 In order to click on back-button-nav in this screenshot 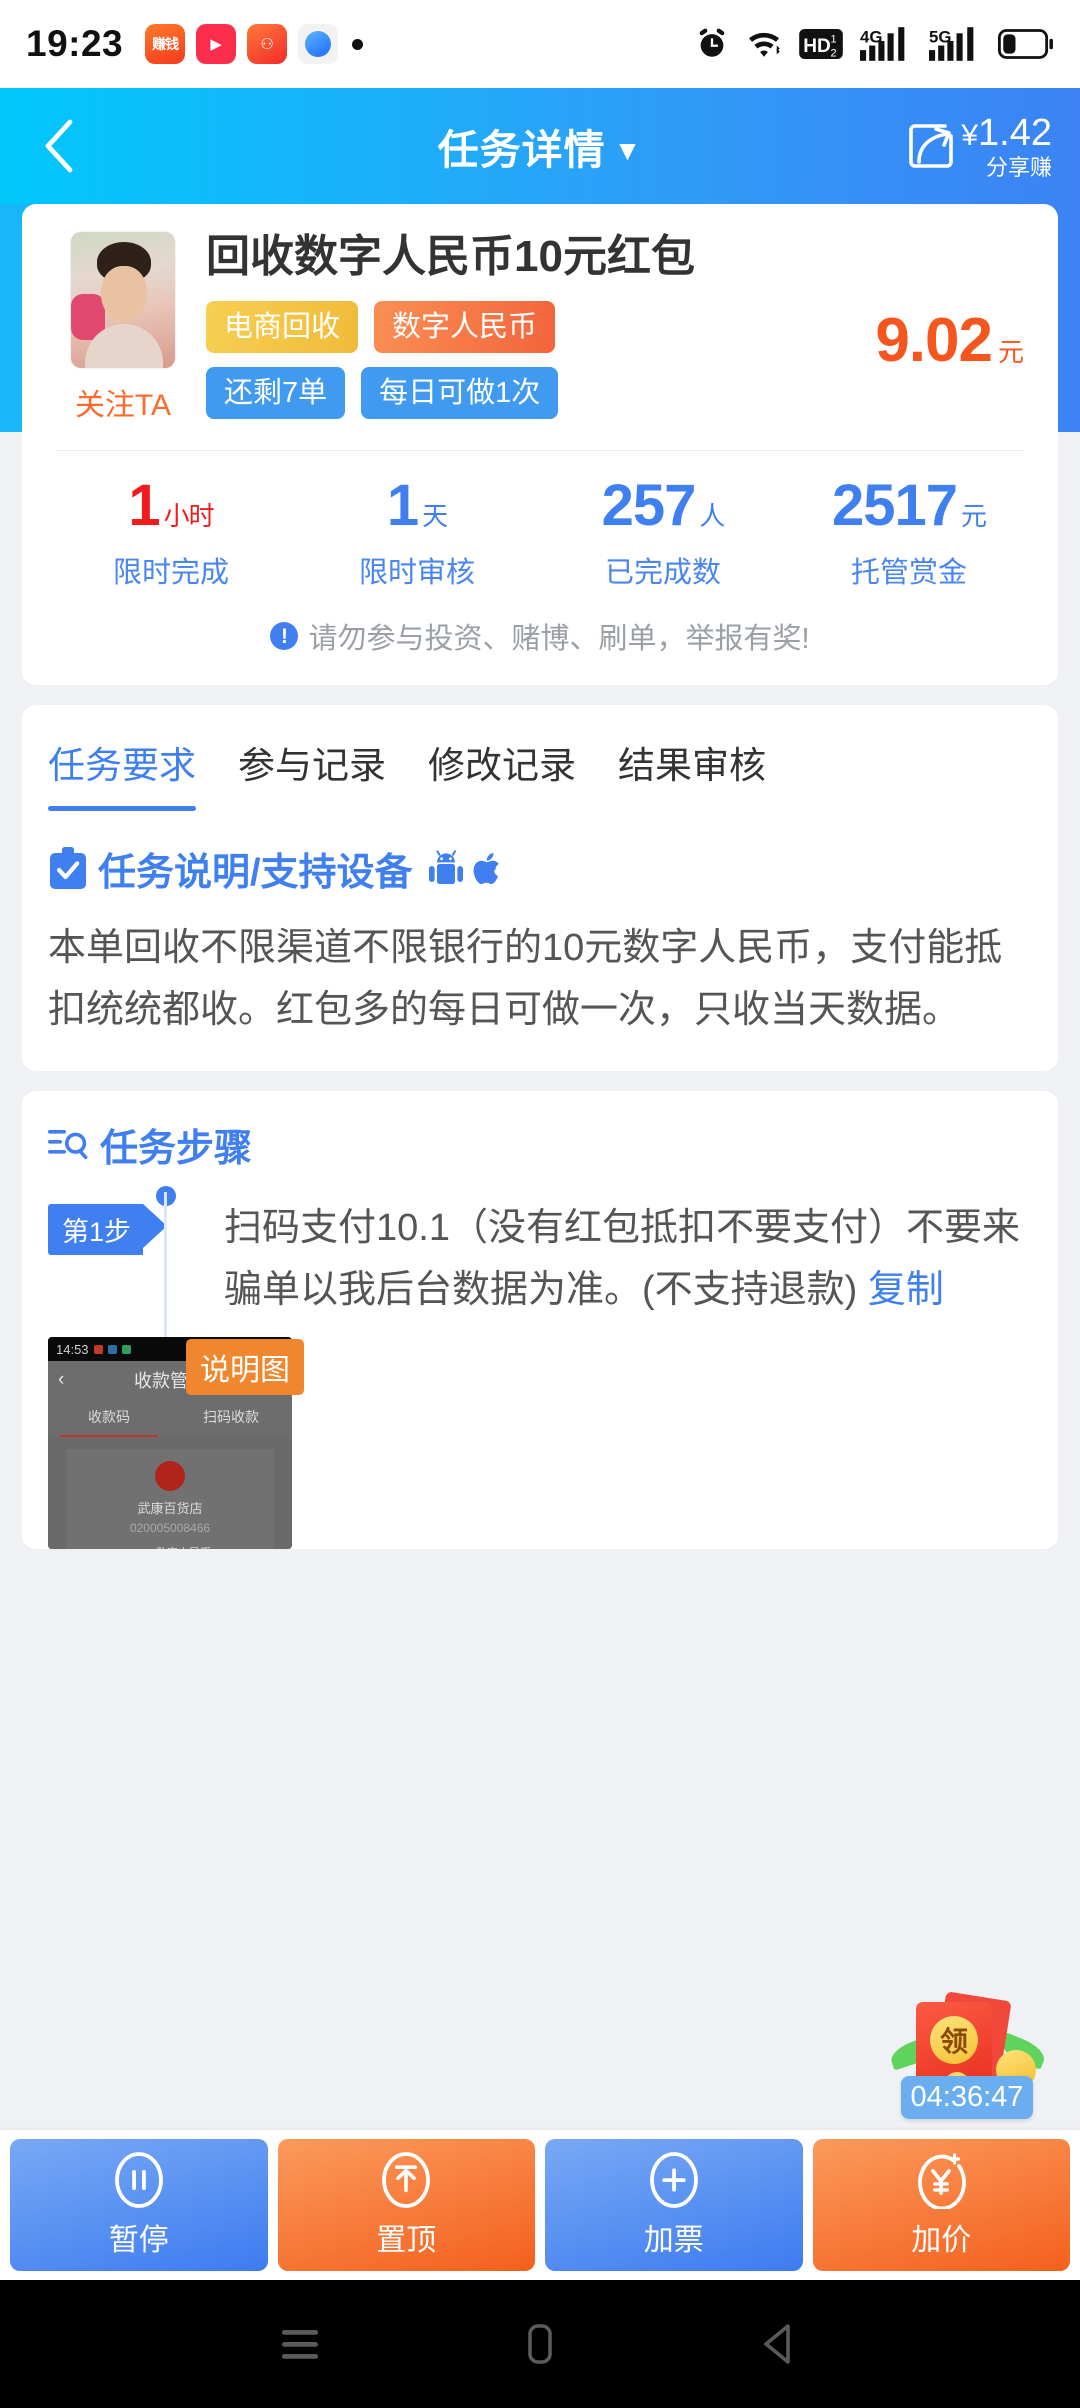, I will do `click(780, 2344)`.